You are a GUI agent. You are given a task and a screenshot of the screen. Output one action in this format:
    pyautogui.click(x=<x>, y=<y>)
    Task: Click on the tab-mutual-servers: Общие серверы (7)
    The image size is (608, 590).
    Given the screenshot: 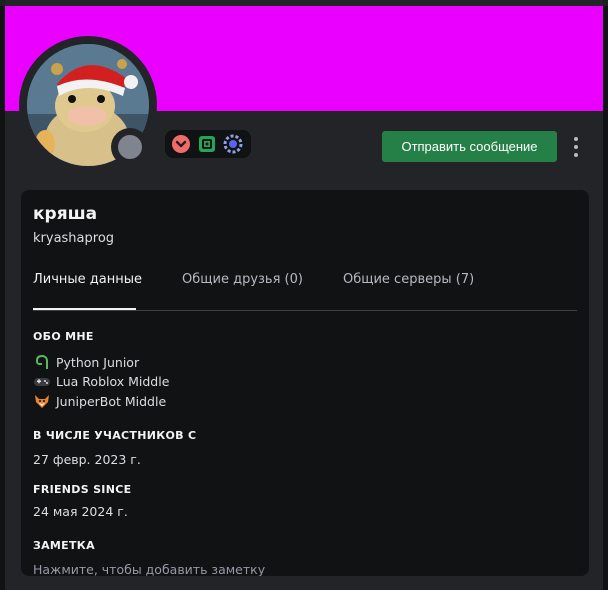 What is the action you would take?
    pyautogui.click(x=408, y=282)
    